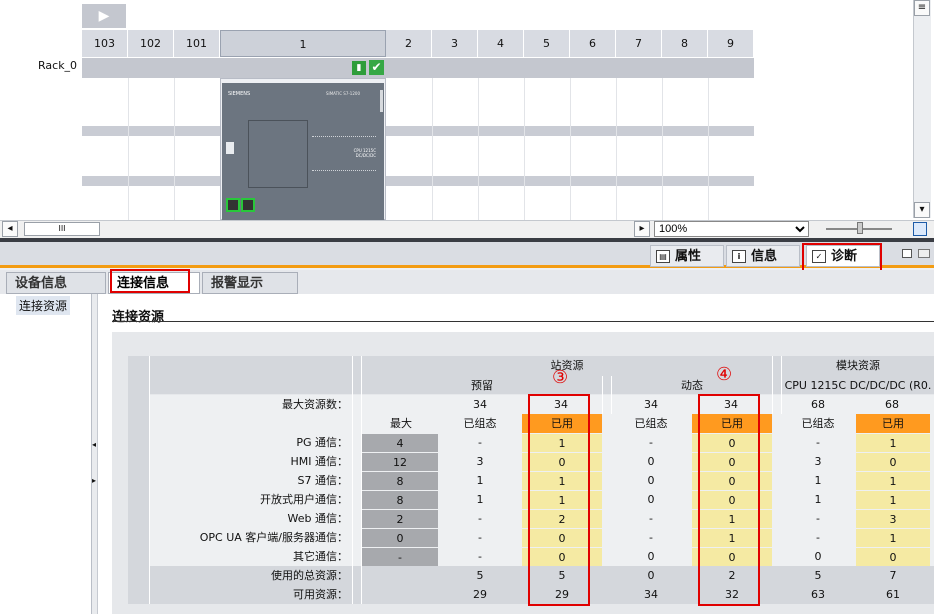 This screenshot has width=934, height=614. Describe the element at coordinates (418, 68) in the screenshot. I see `rack-row` at that location.